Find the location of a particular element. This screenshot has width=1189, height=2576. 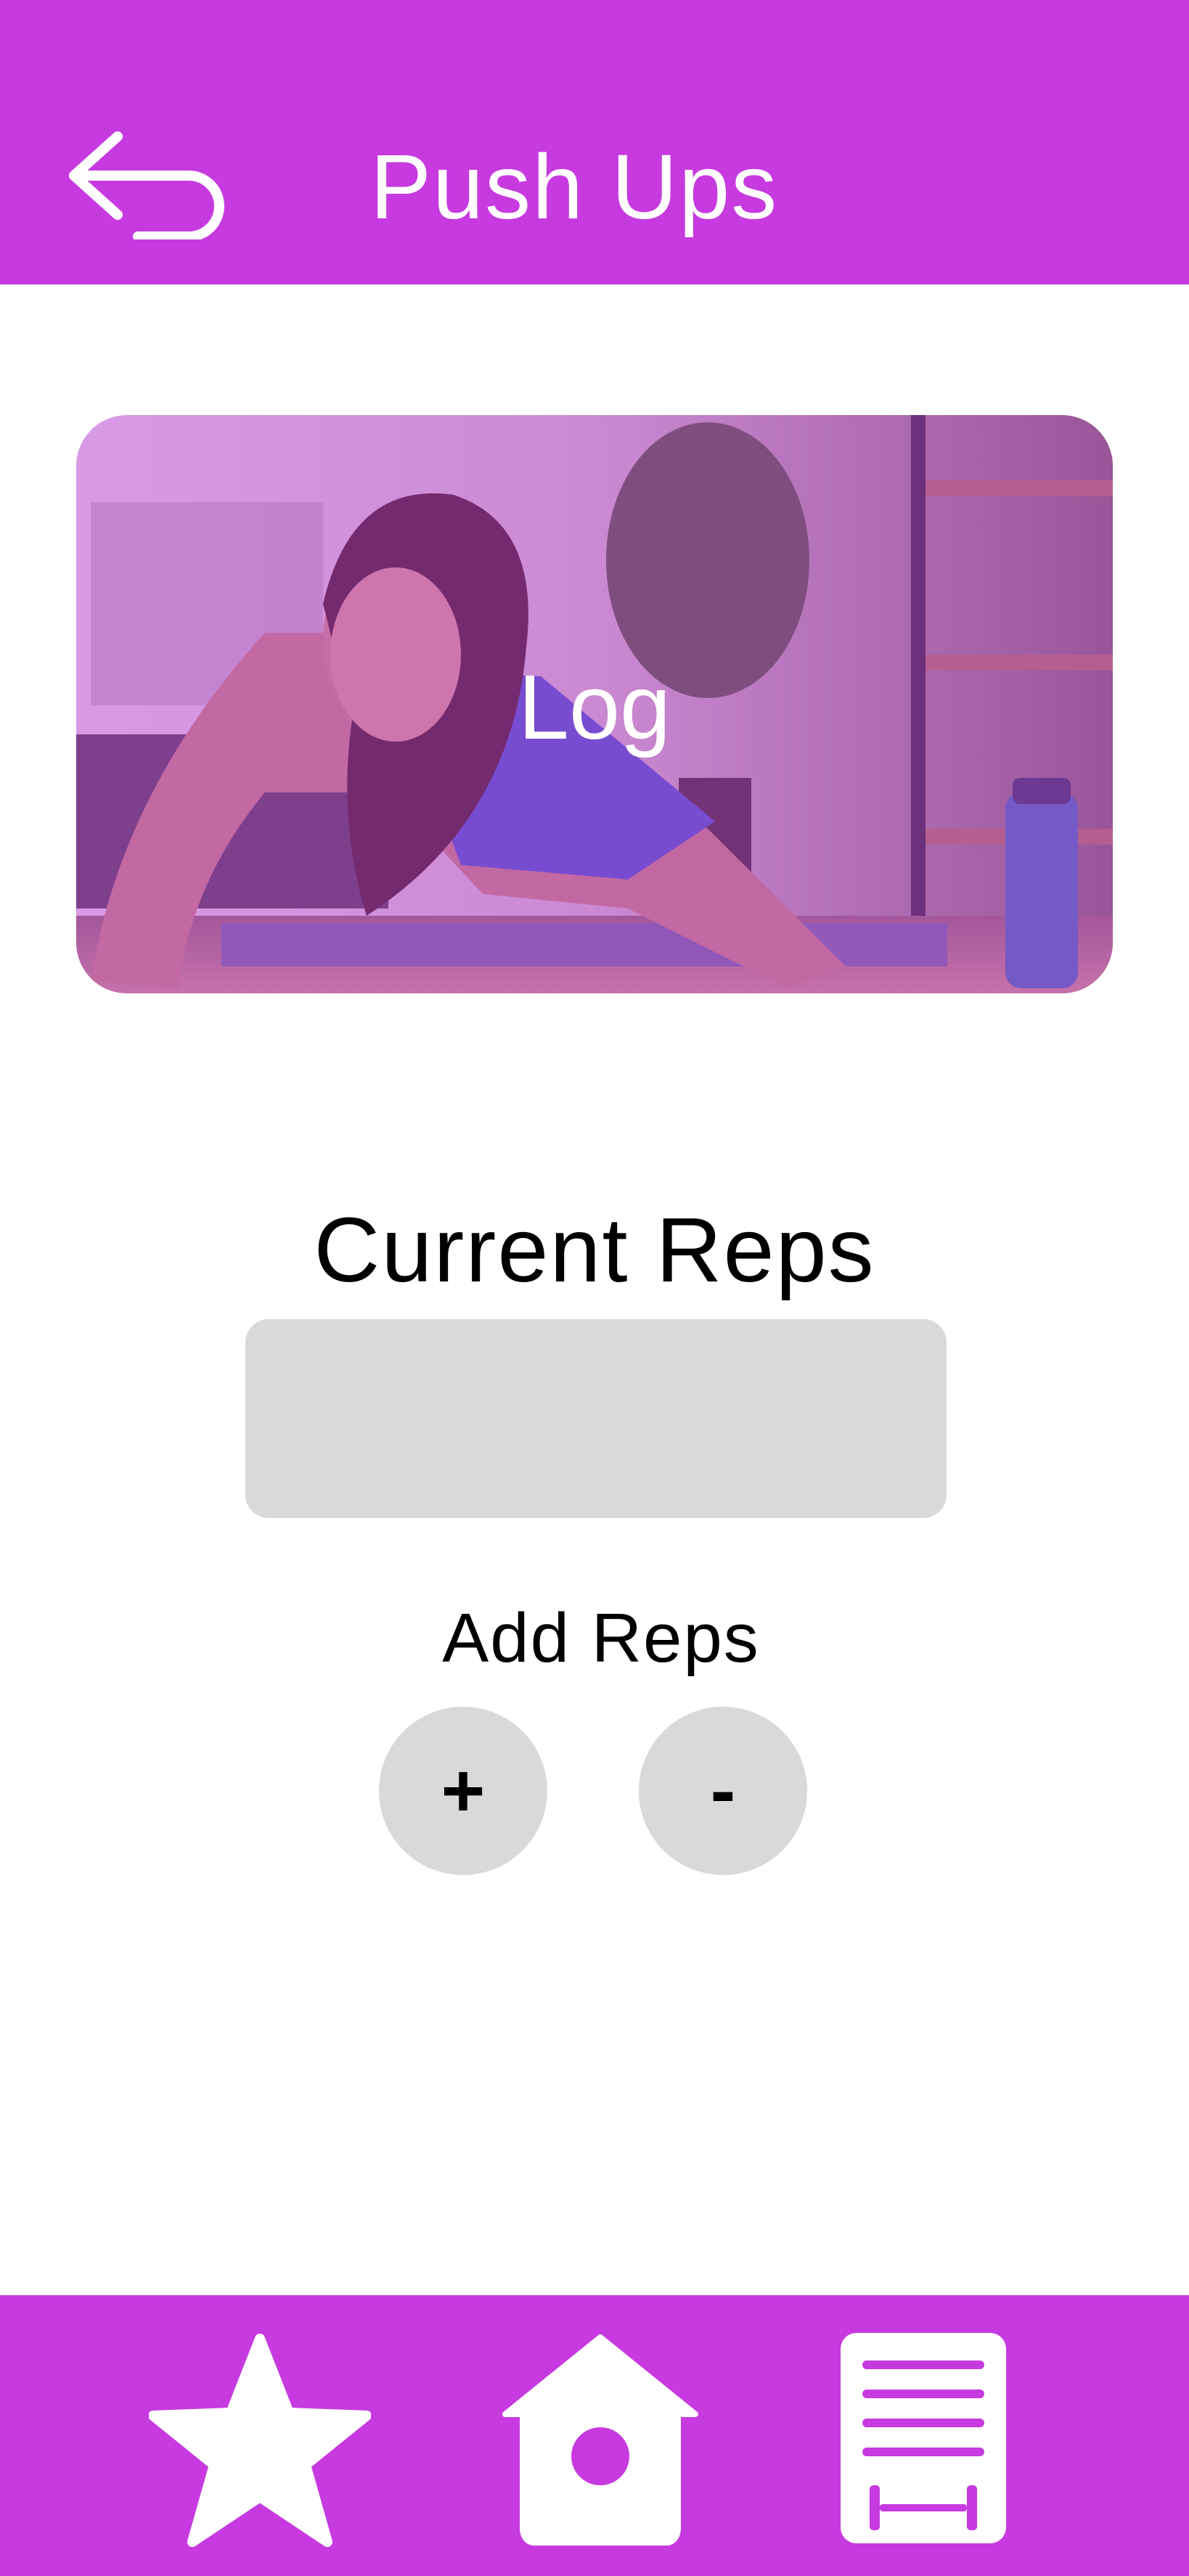

star-icon is located at coordinates (260, 2440).